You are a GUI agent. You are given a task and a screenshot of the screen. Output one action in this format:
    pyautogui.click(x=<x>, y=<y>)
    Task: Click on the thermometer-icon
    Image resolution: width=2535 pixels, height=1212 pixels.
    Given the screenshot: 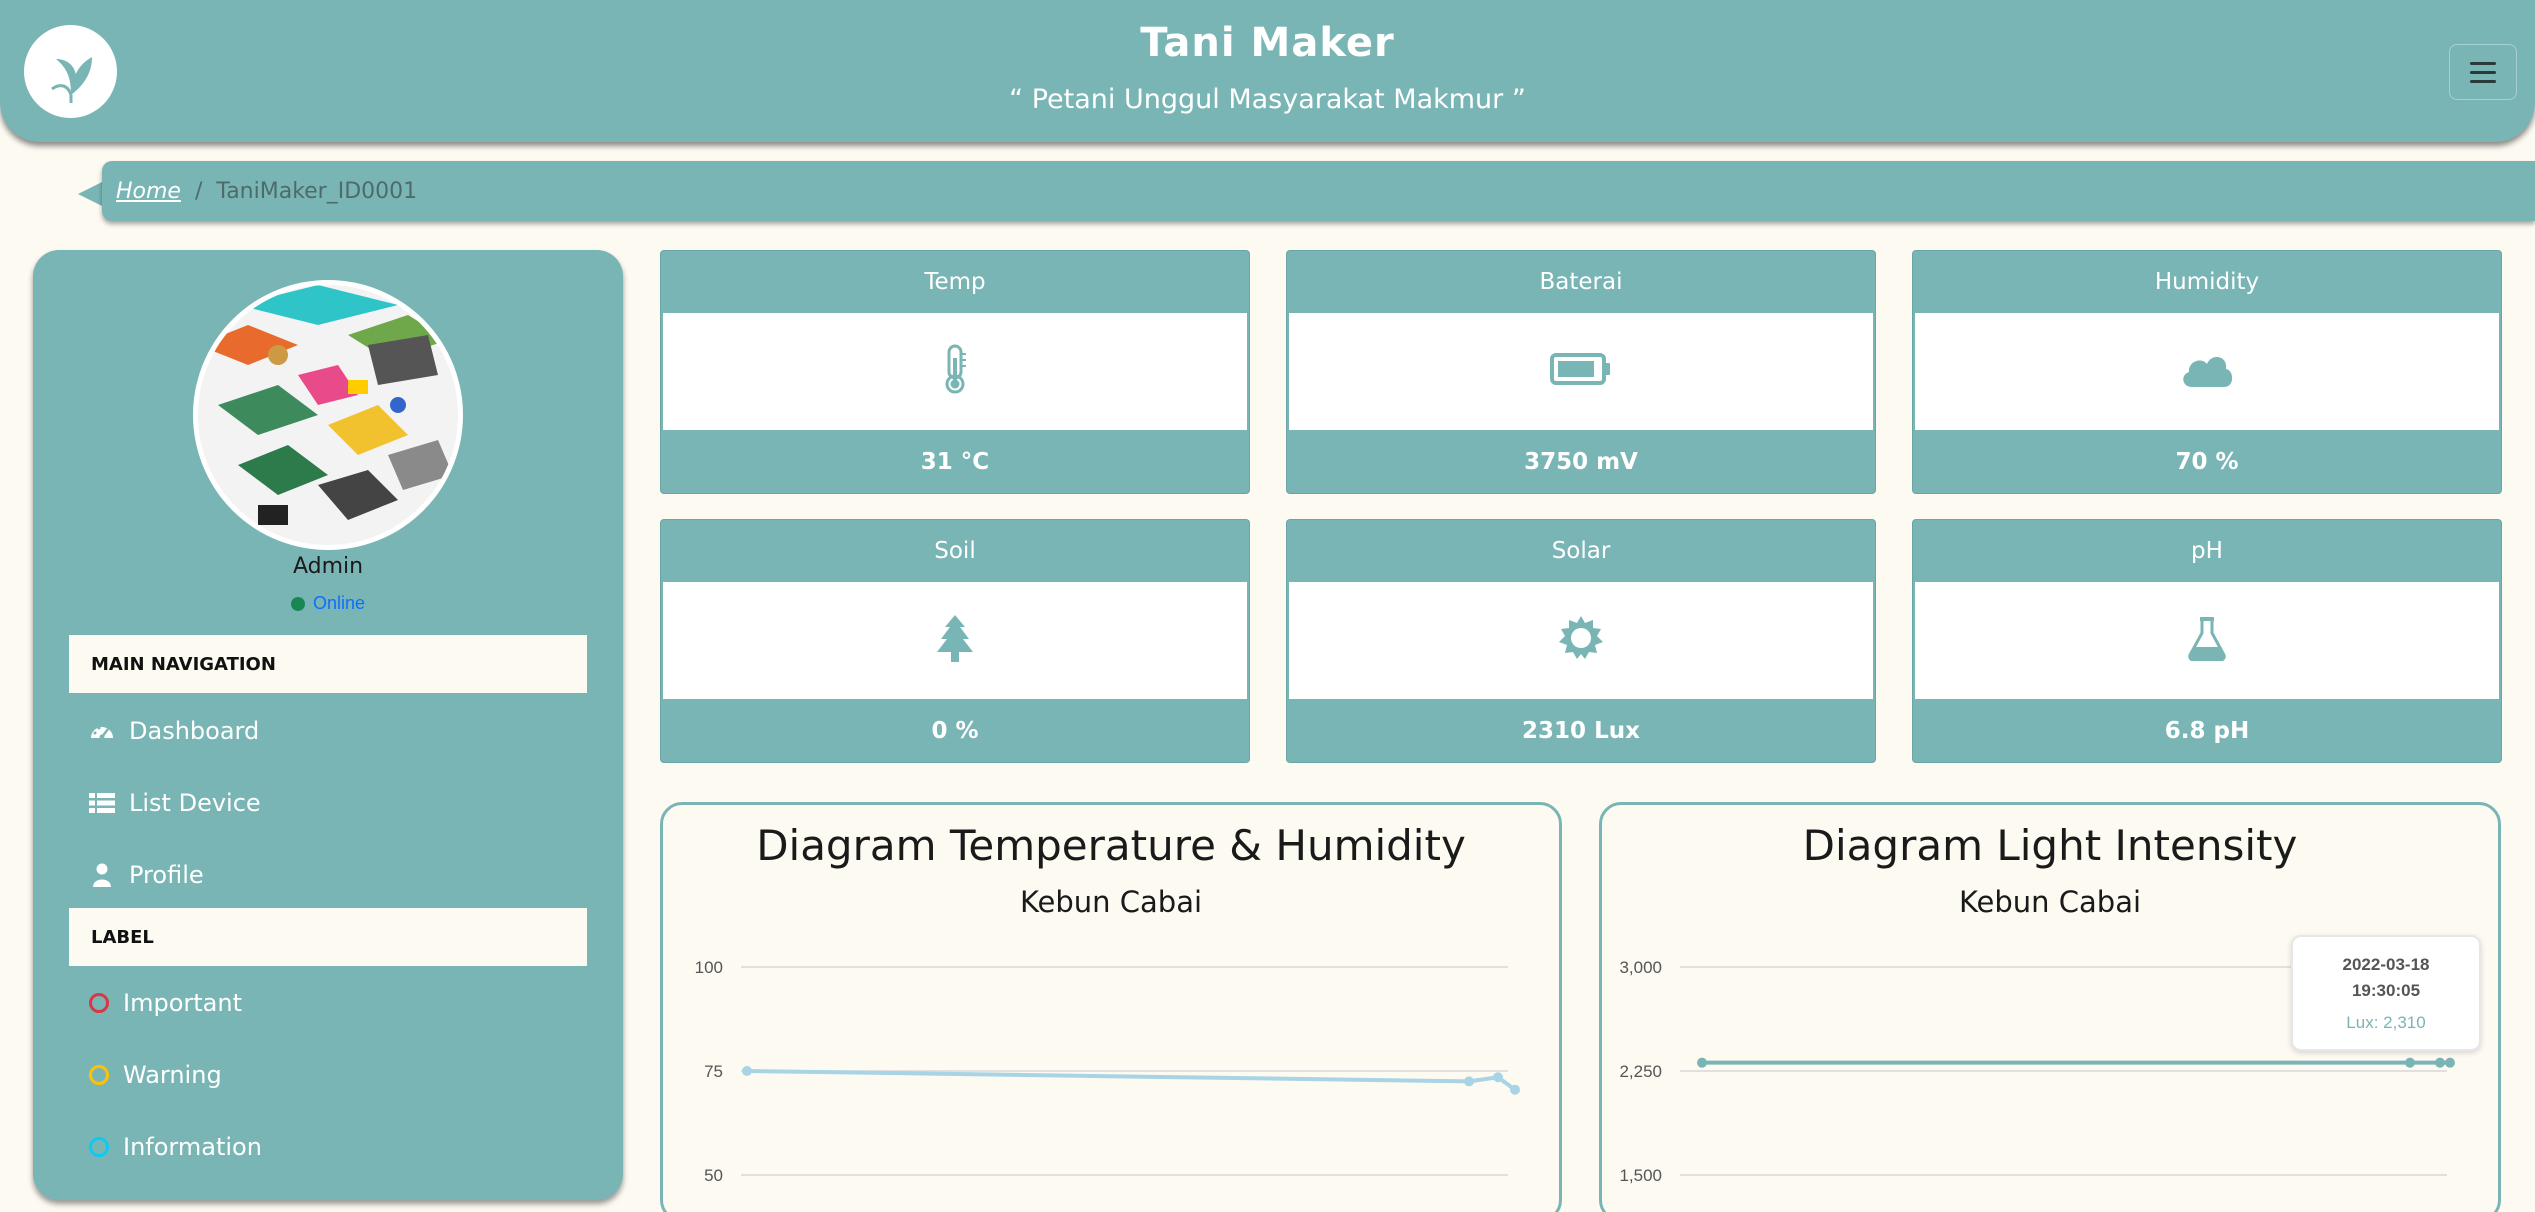 What is the action you would take?
    pyautogui.click(x=955, y=371)
    